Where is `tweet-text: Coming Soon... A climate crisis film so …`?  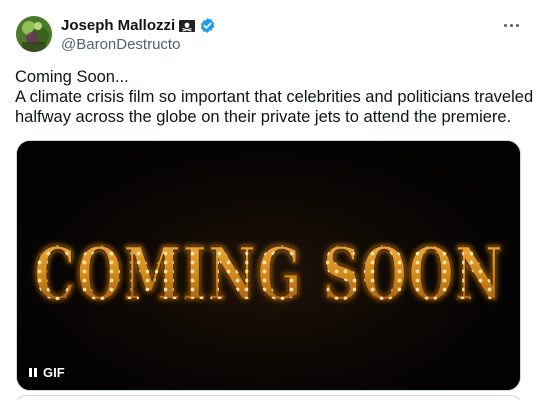
tweet-text: Coming Soon... A climate crisis film so … is located at coordinates (274, 97).